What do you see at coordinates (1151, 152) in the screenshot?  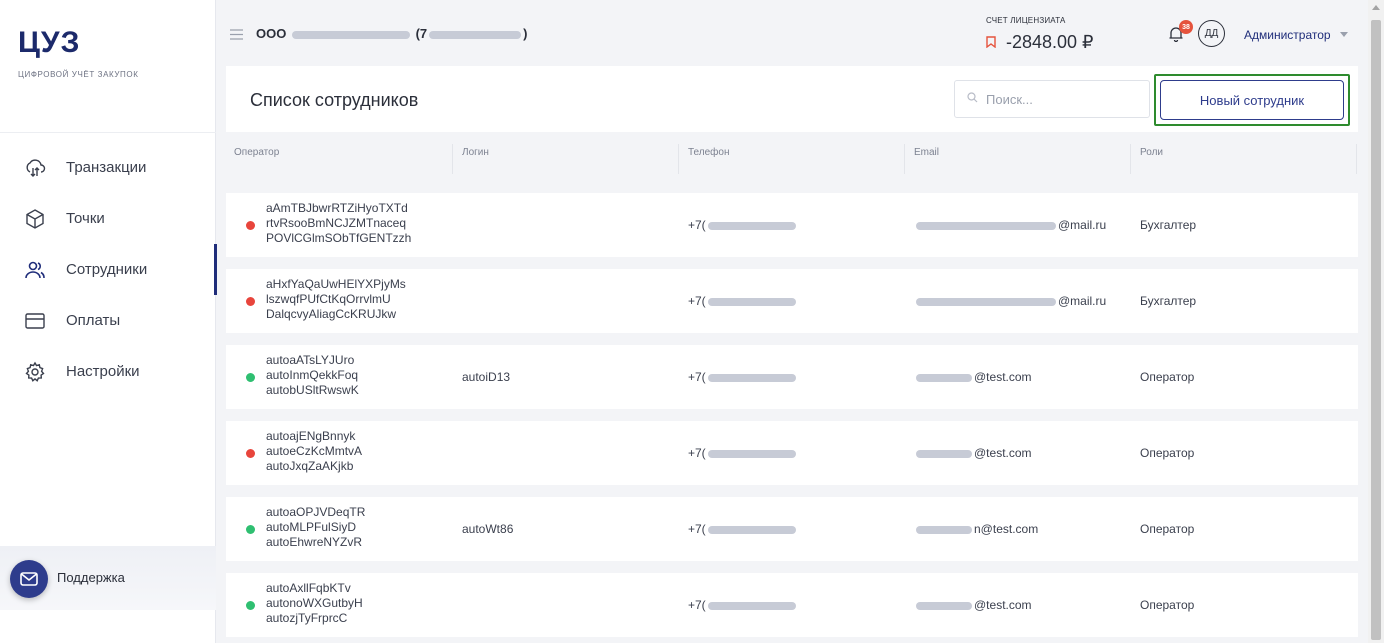 I see `column-roles: Роли` at bounding box center [1151, 152].